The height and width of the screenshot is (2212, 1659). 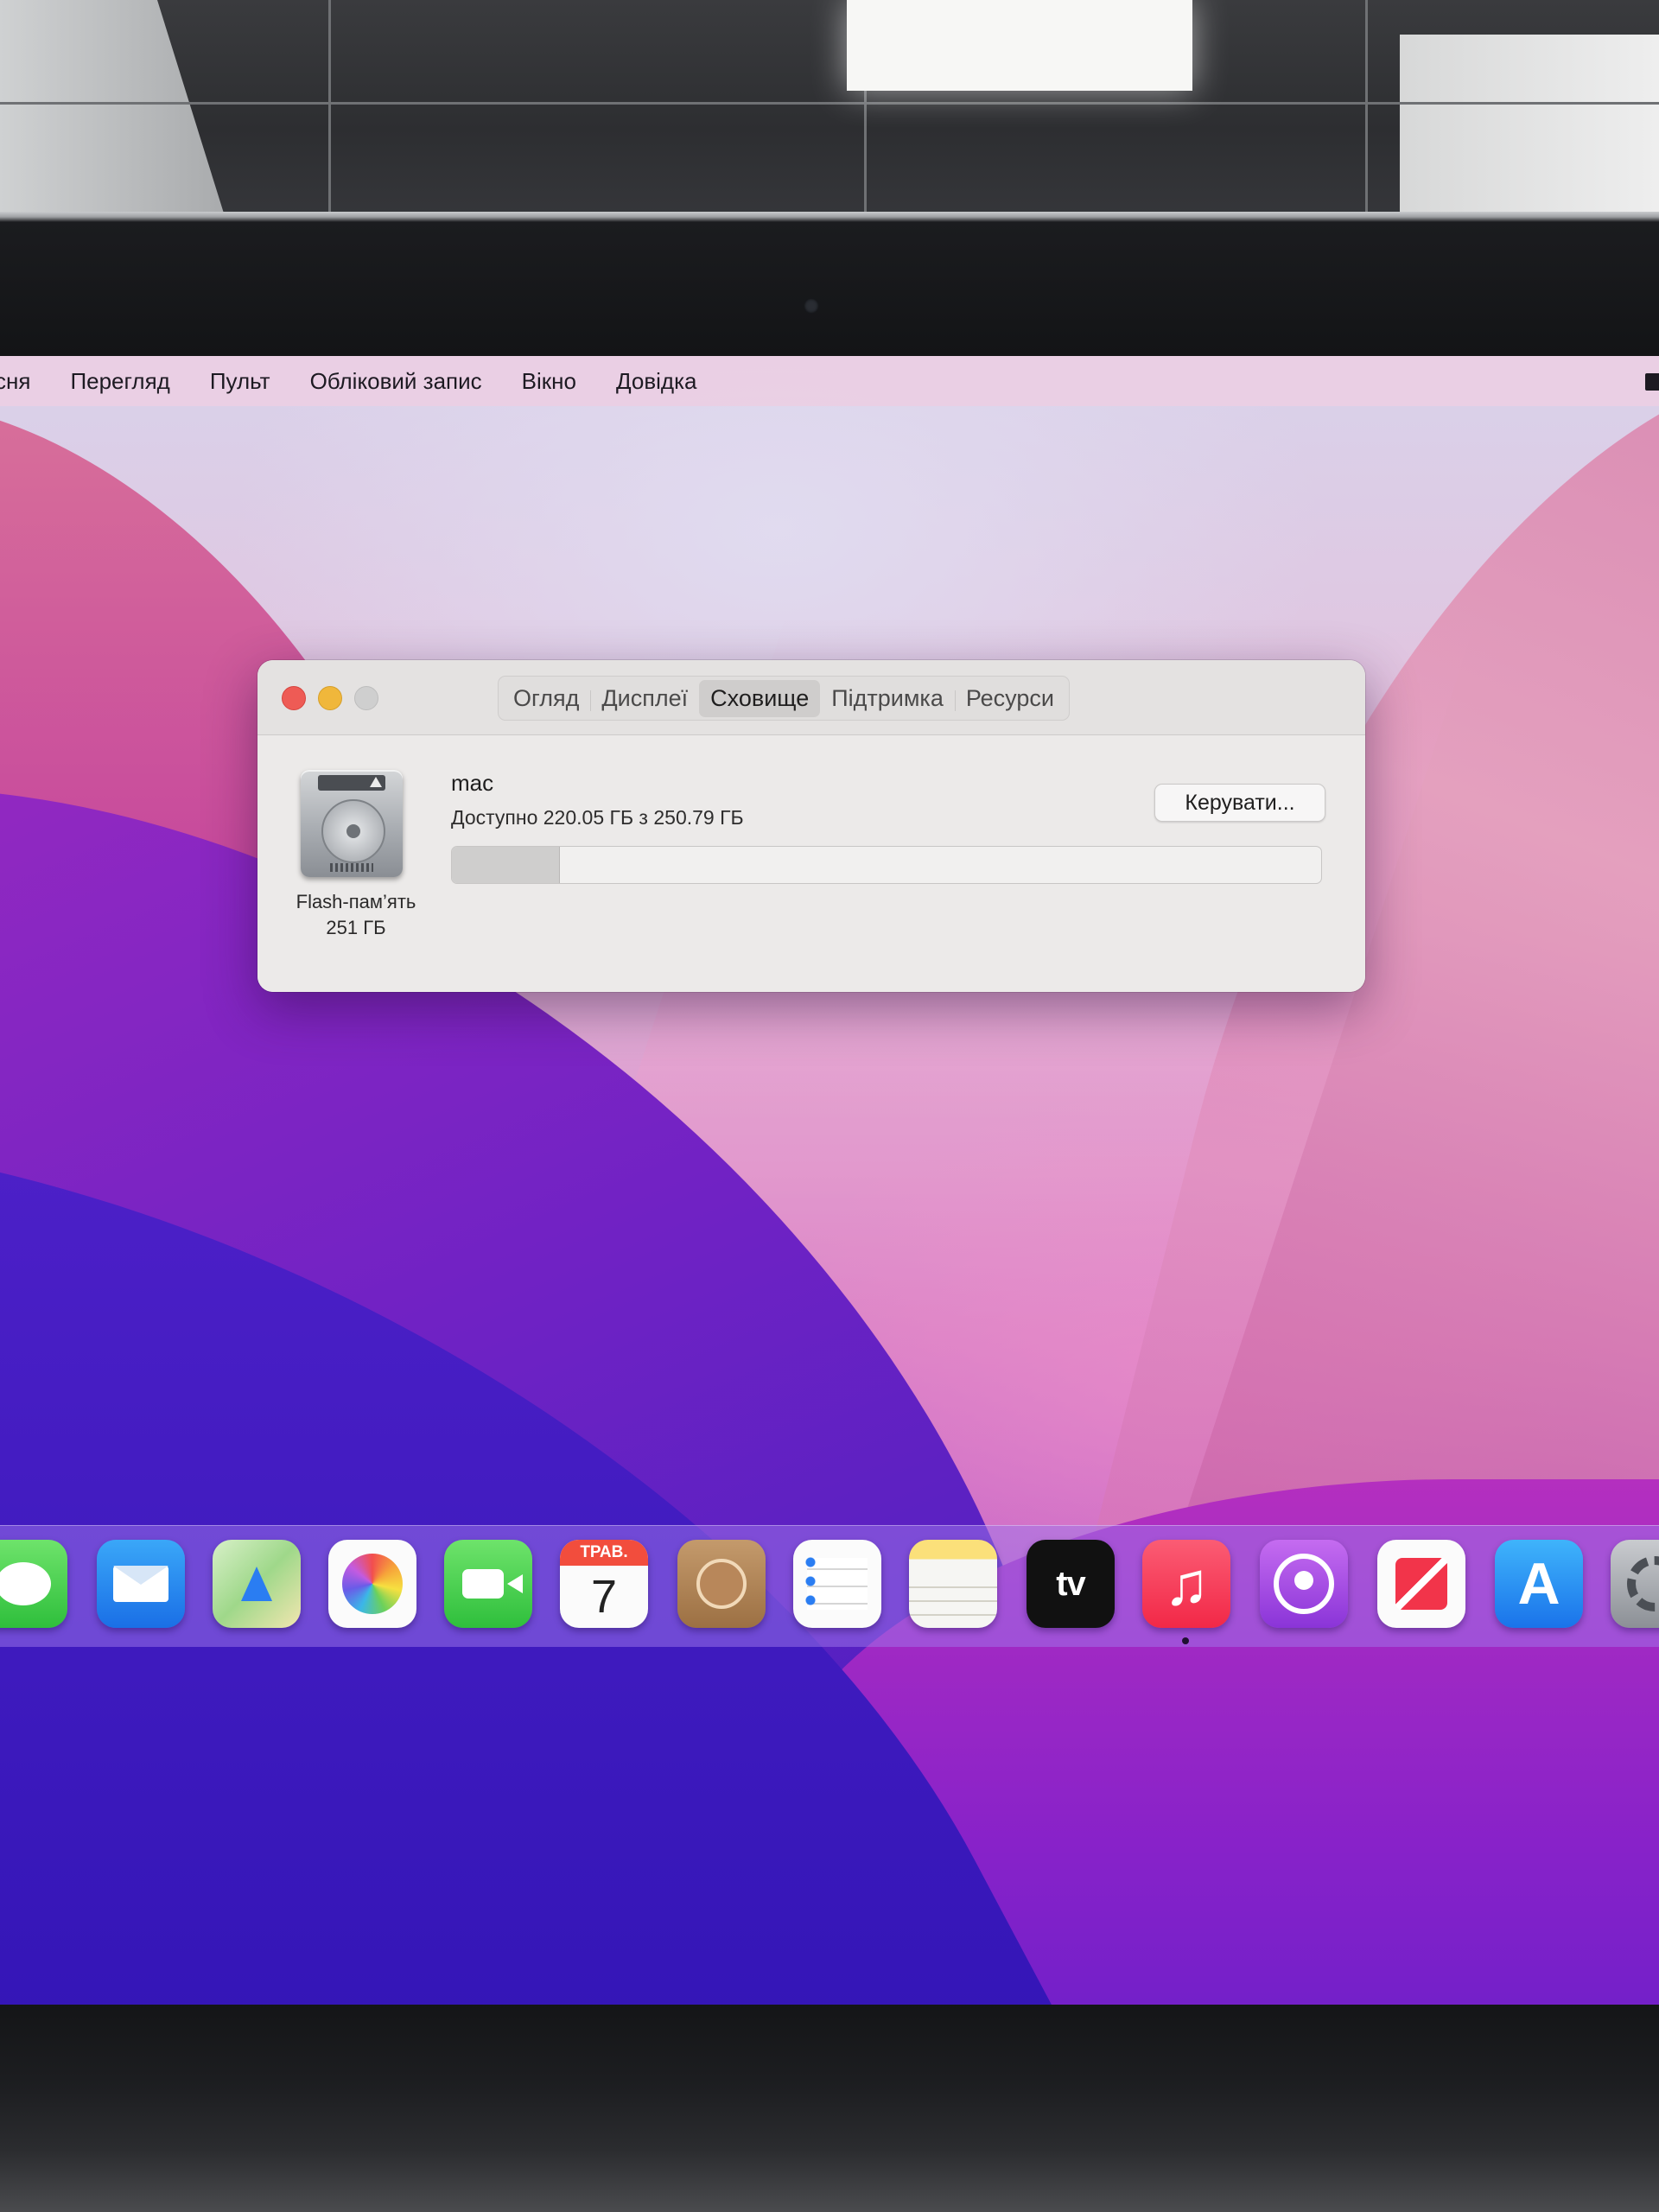 What do you see at coordinates (829, 108) in the screenshot?
I see `room-background` at bounding box center [829, 108].